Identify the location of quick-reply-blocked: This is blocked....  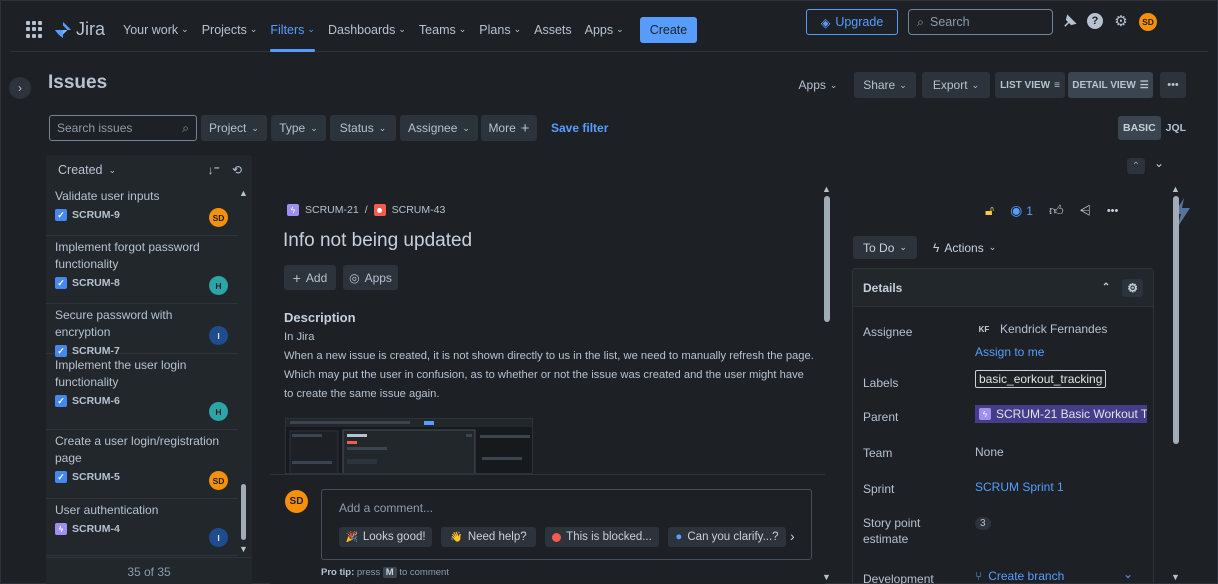
(602, 537).